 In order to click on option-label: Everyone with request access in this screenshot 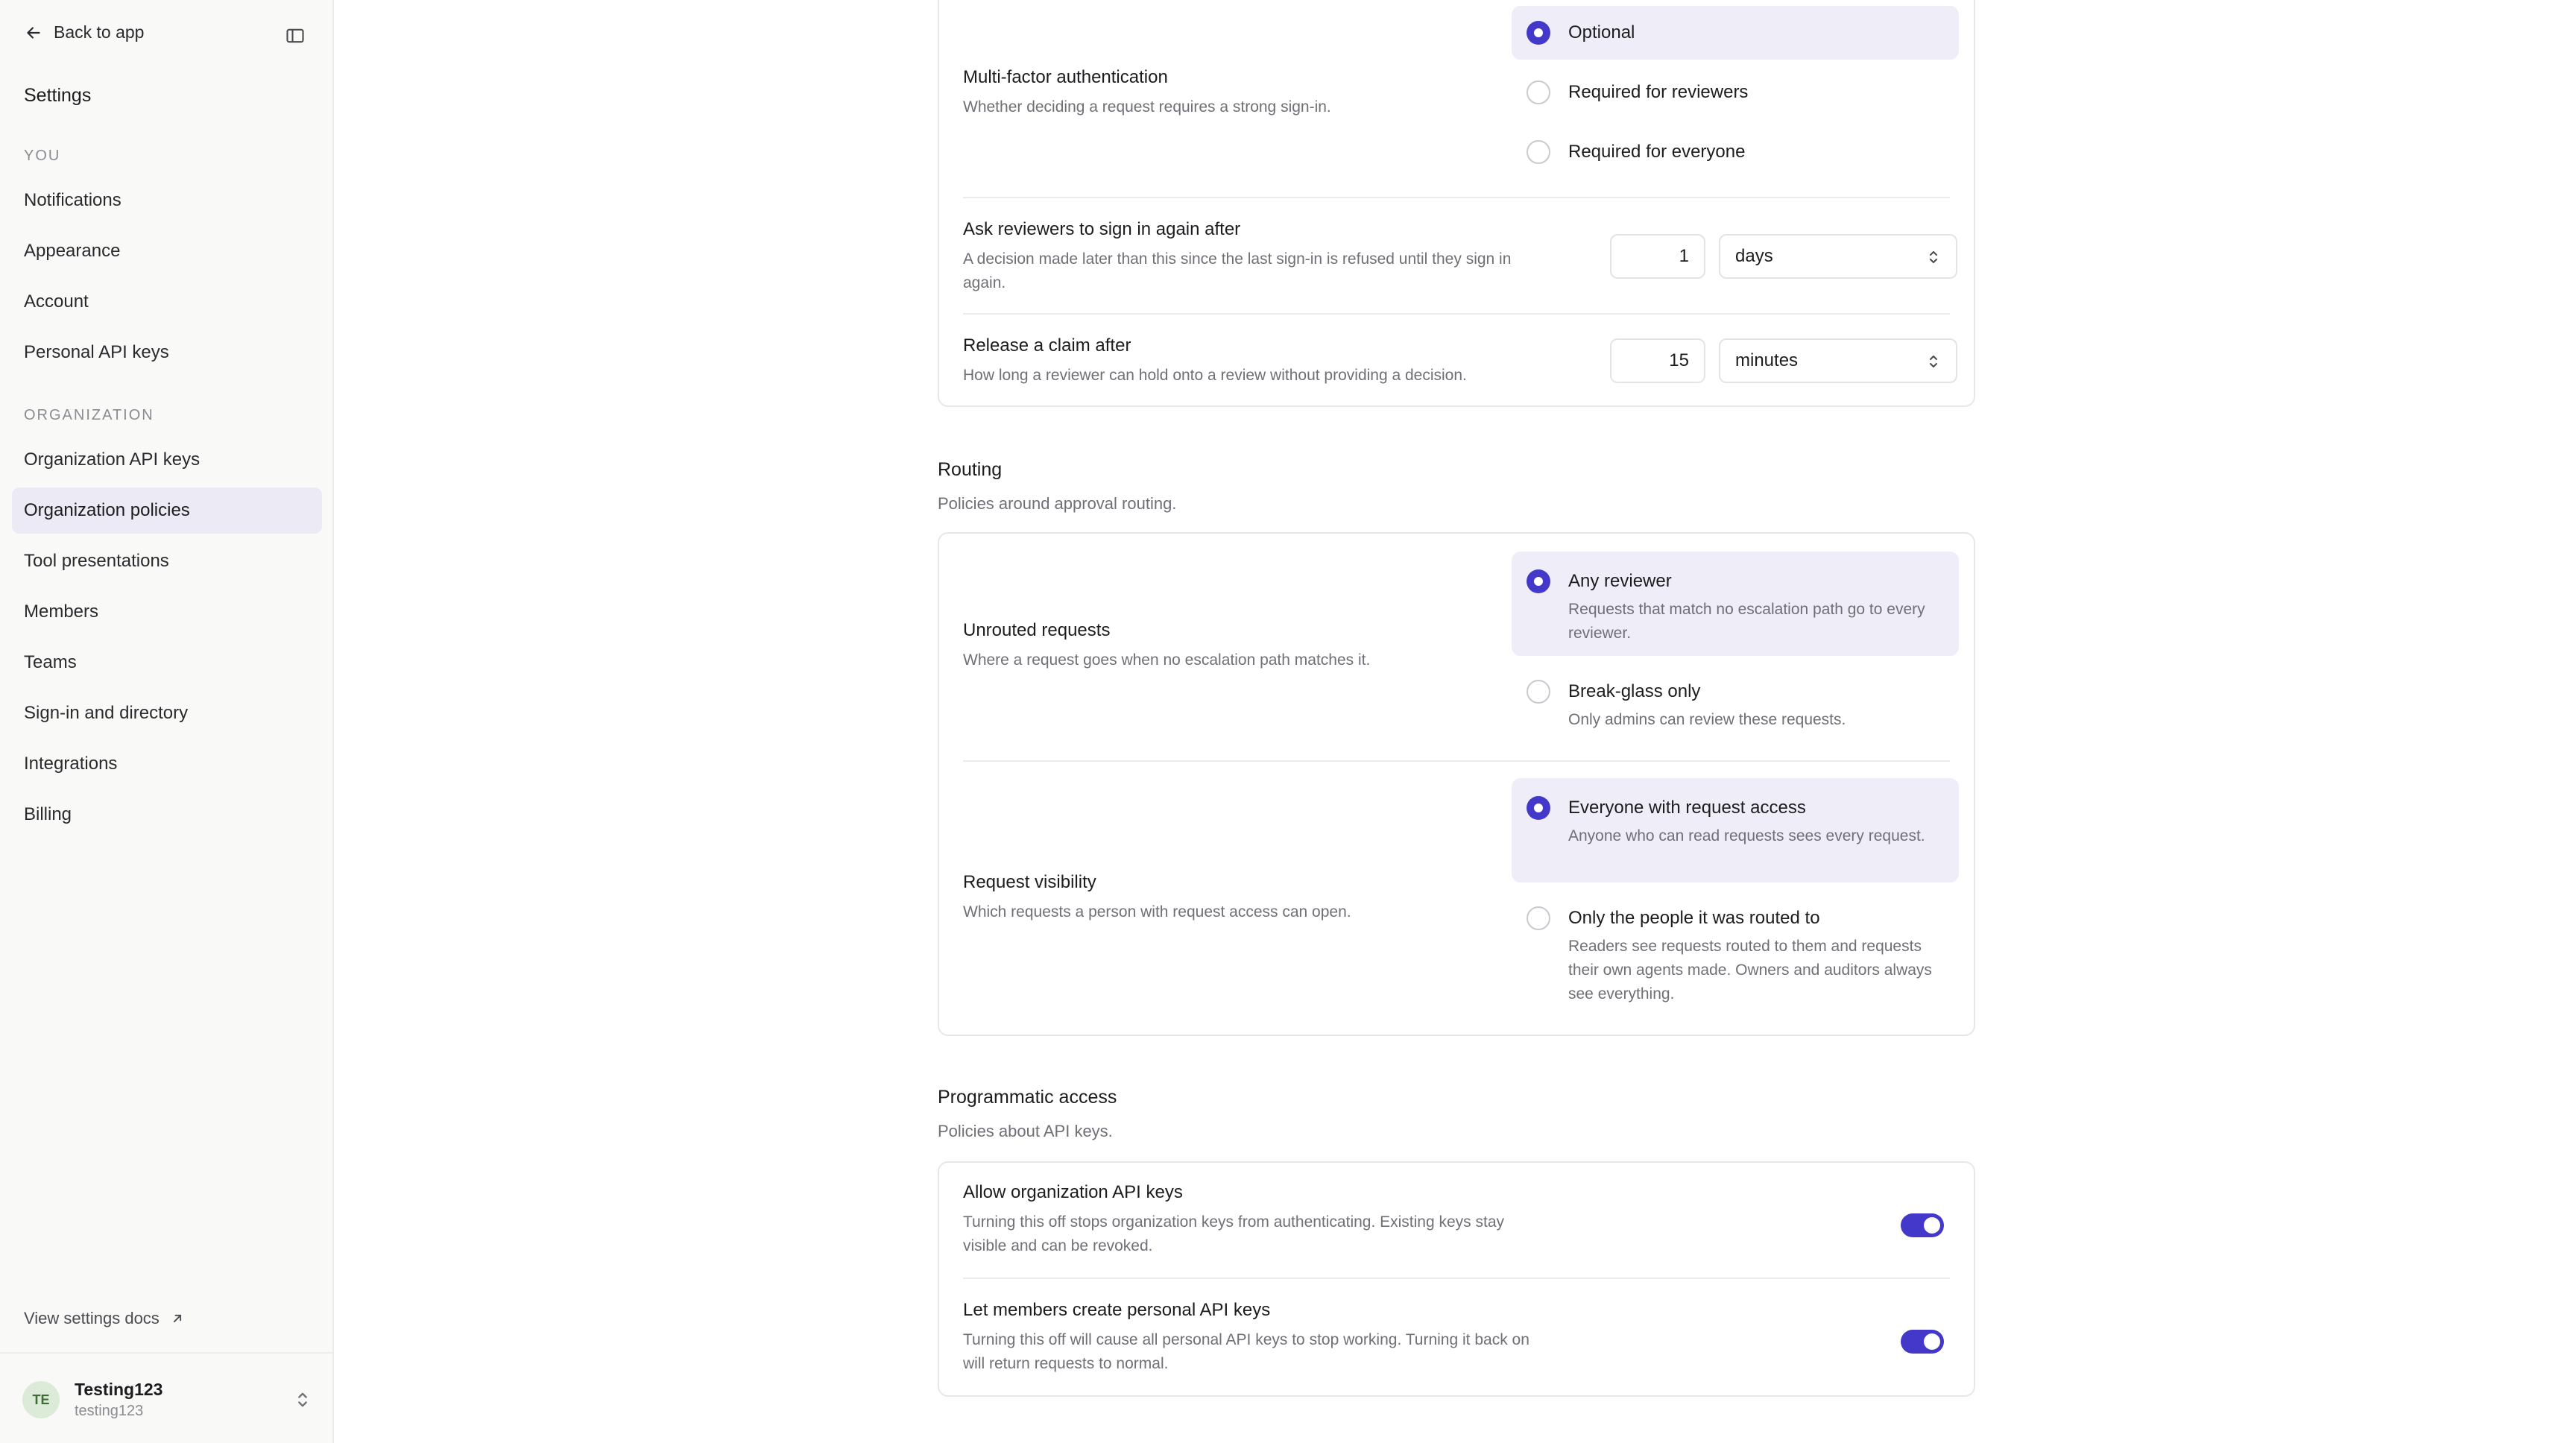, I will do `click(1687, 808)`.